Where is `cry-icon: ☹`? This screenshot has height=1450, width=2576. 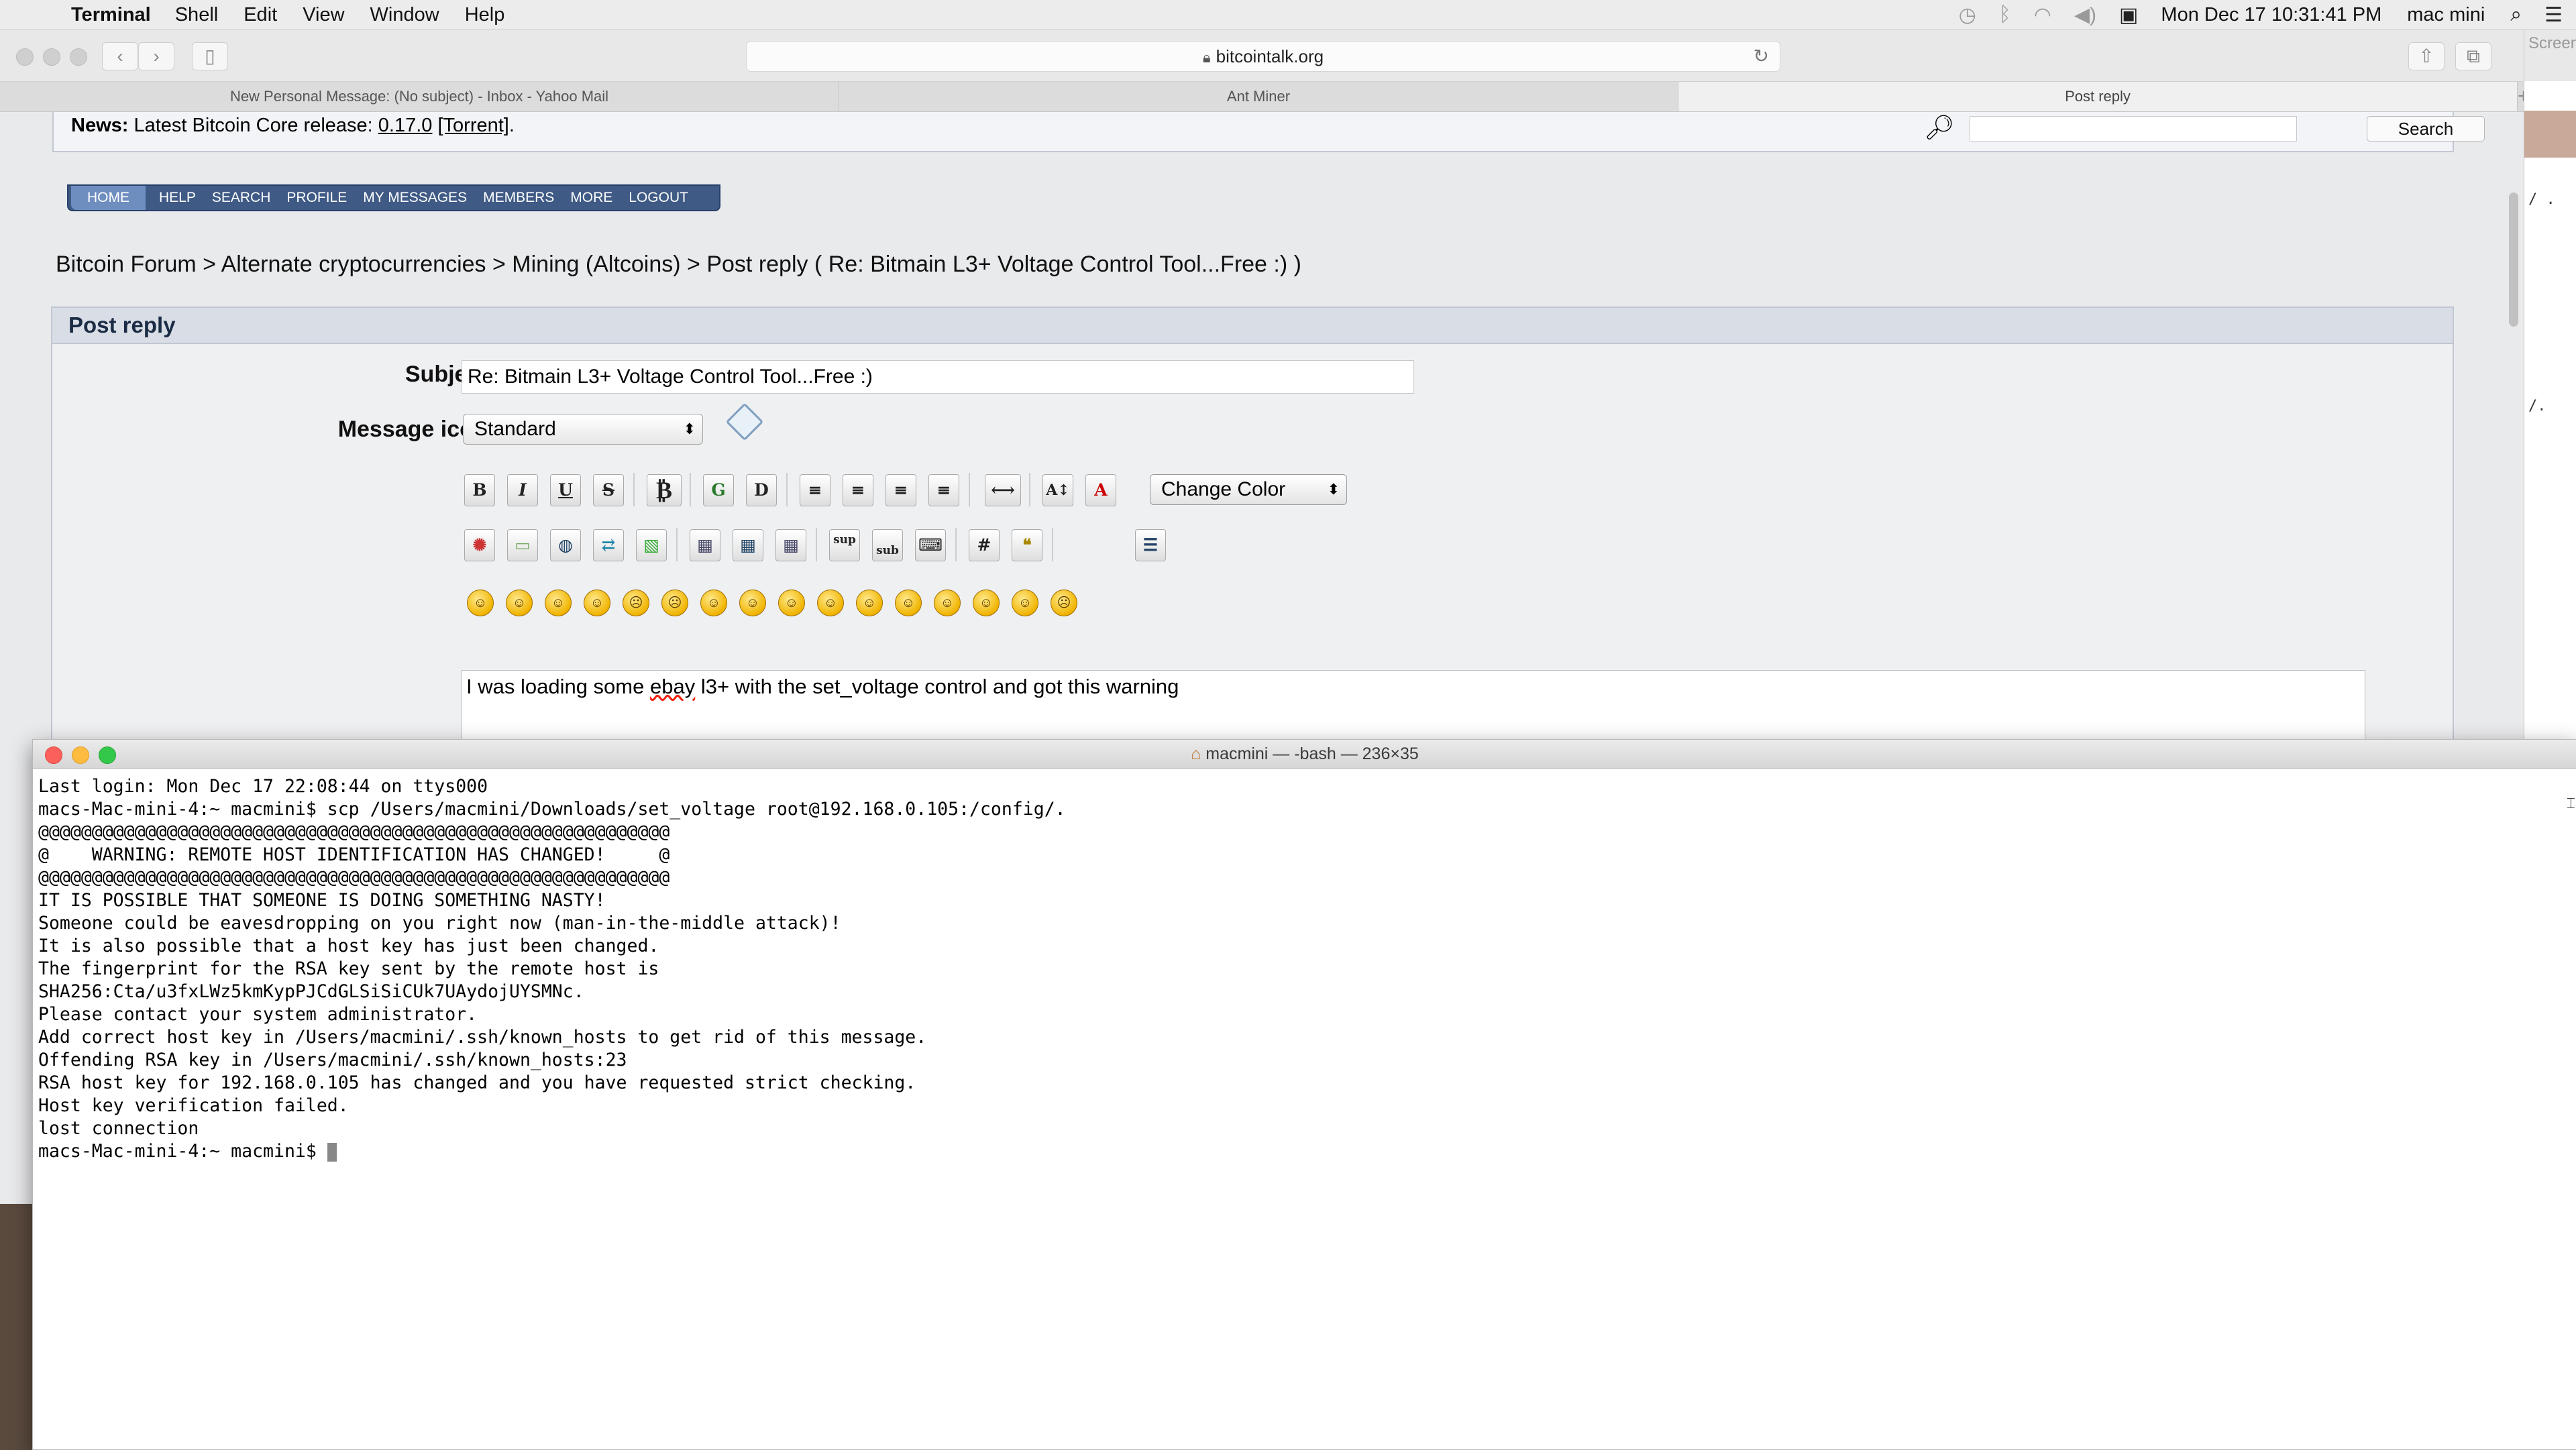 cry-icon: ☹ is located at coordinates (1064, 603).